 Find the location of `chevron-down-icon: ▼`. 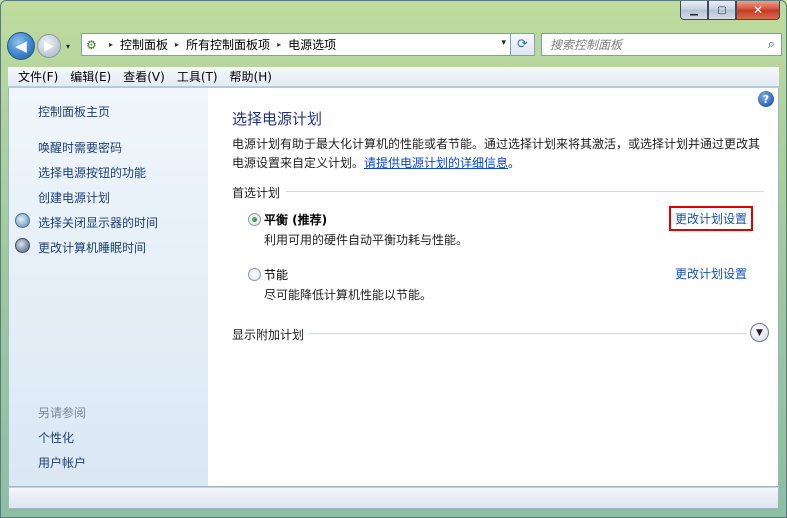

chevron-down-icon: ▼ is located at coordinates (759, 332).